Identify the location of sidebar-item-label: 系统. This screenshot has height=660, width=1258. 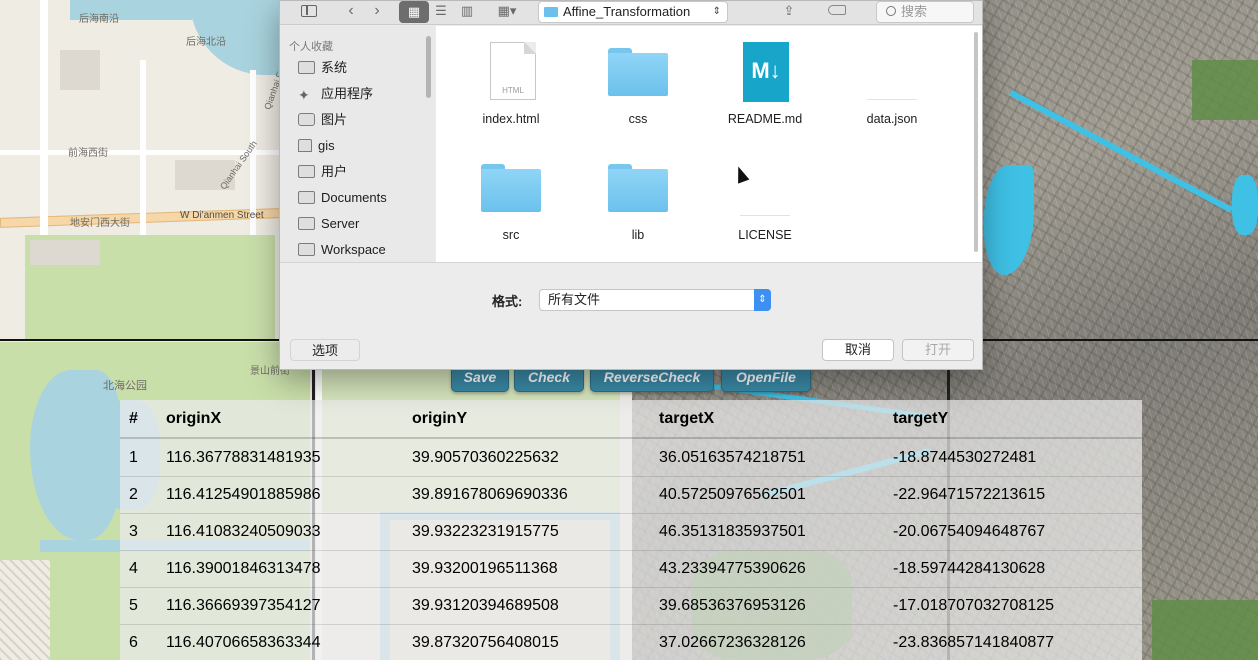
(334, 67).